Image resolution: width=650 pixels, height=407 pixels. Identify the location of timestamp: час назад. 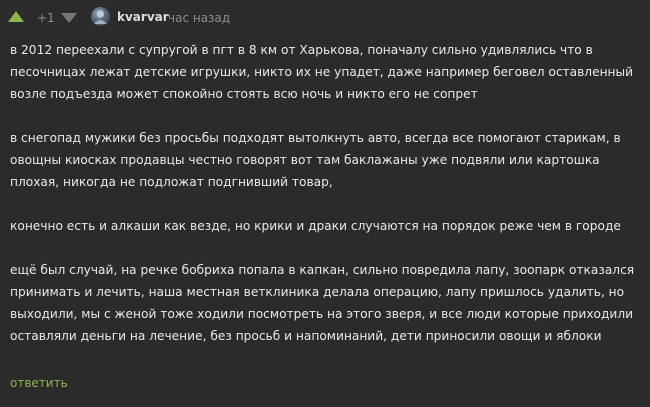
(199, 18).